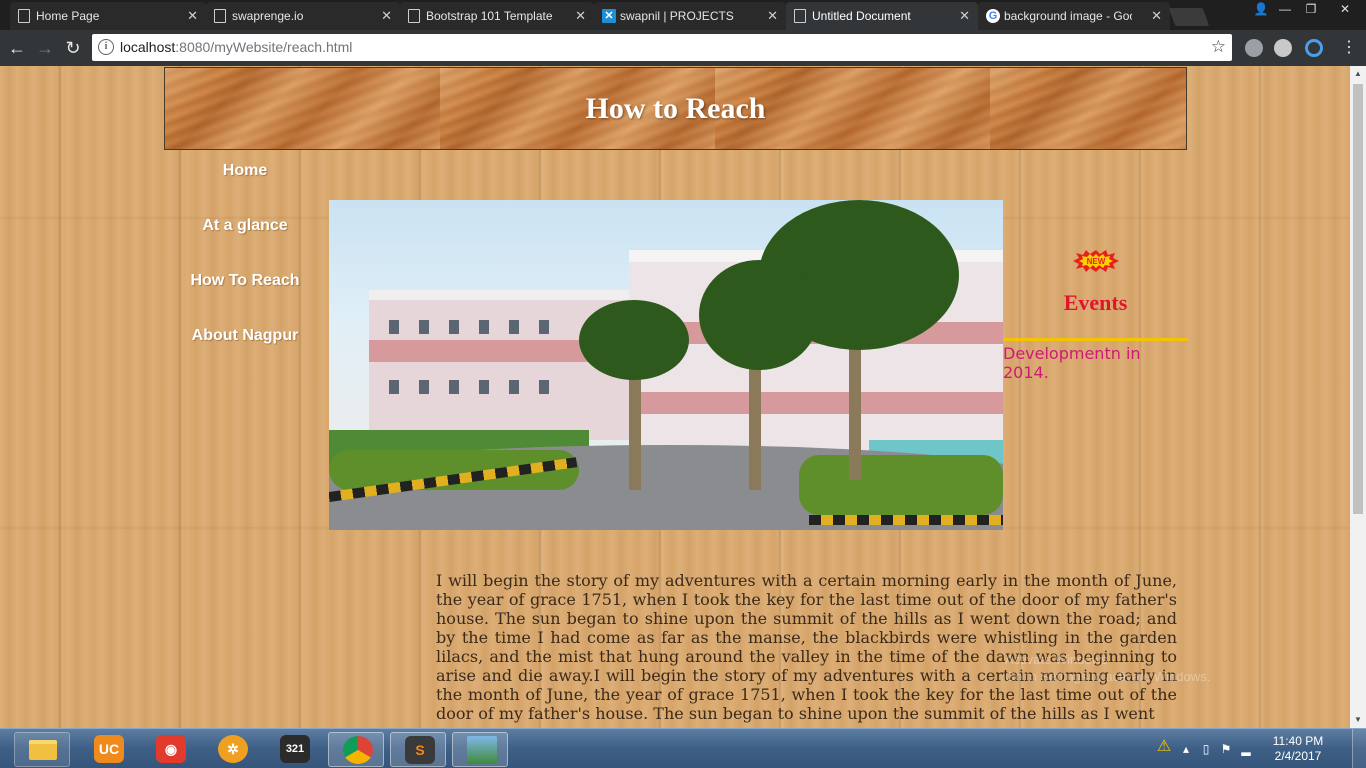 The height and width of the screenshot is (768, 1366). Describe the element at coordinates (1088, 363) in the screenshot. I see `event-item: Developmentn in 2014.` at that location.